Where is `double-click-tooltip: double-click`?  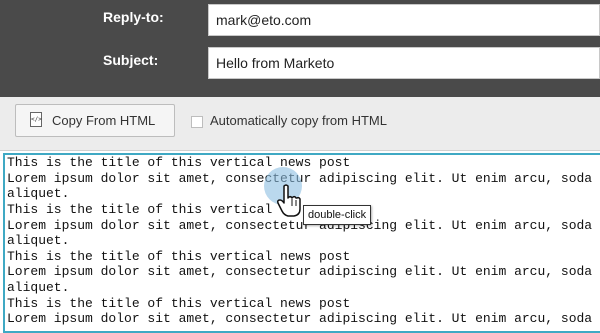 double-click-tooltip: double-click is located at coordinates (337, 215).